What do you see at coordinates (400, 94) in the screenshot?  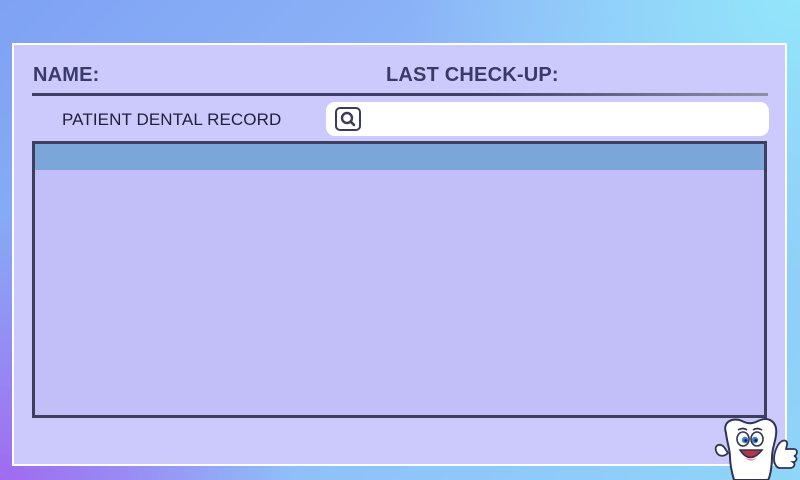 I see `header-divider` at bounding box center [400, 94].